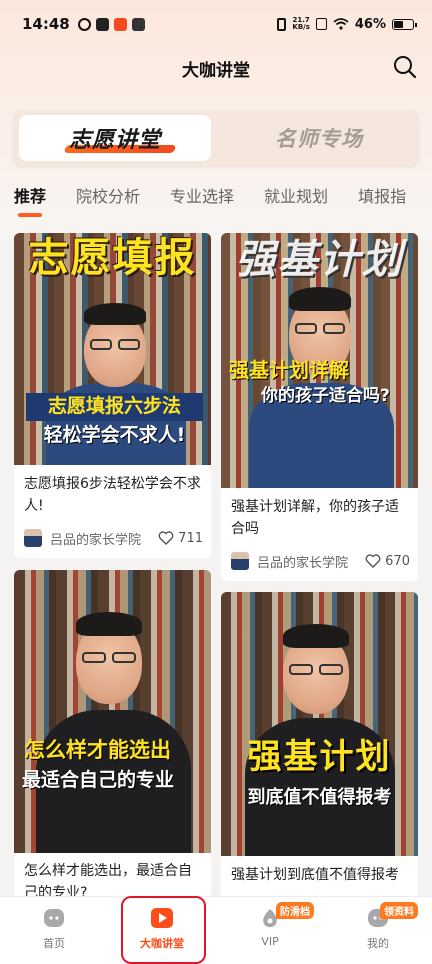 Image resolution: width=432 pixels, height=964 pixels. I want to click on segment-volunteer-lecture: 志愿讲堂, so click(115, 138).